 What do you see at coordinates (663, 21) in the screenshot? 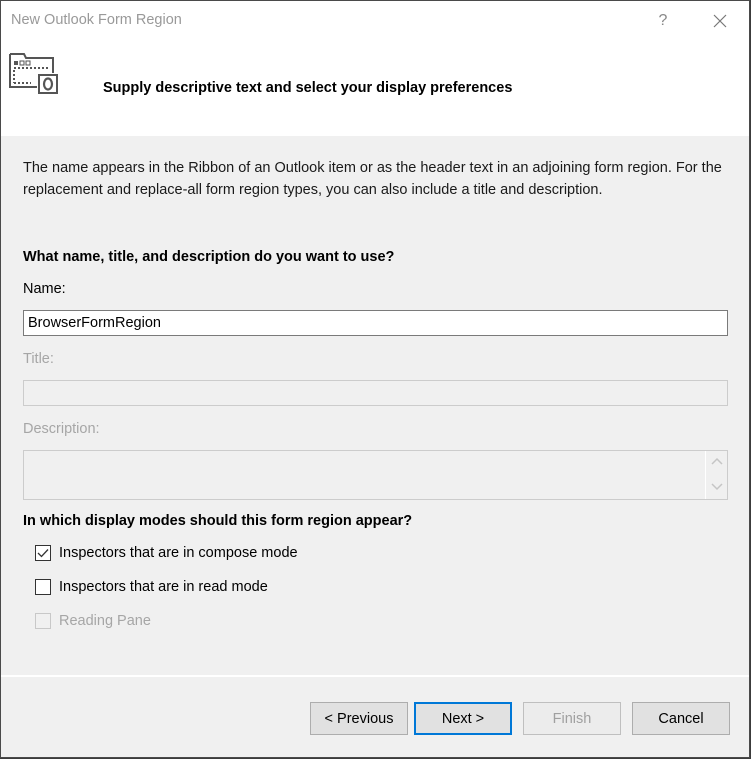
I see `help-button: ?` at bounding box center [663, 21].